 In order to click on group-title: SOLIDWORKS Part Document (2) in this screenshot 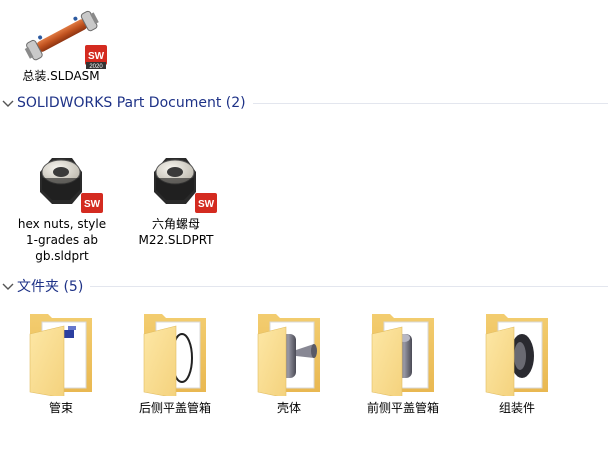, I will do `click(131, 103)`.